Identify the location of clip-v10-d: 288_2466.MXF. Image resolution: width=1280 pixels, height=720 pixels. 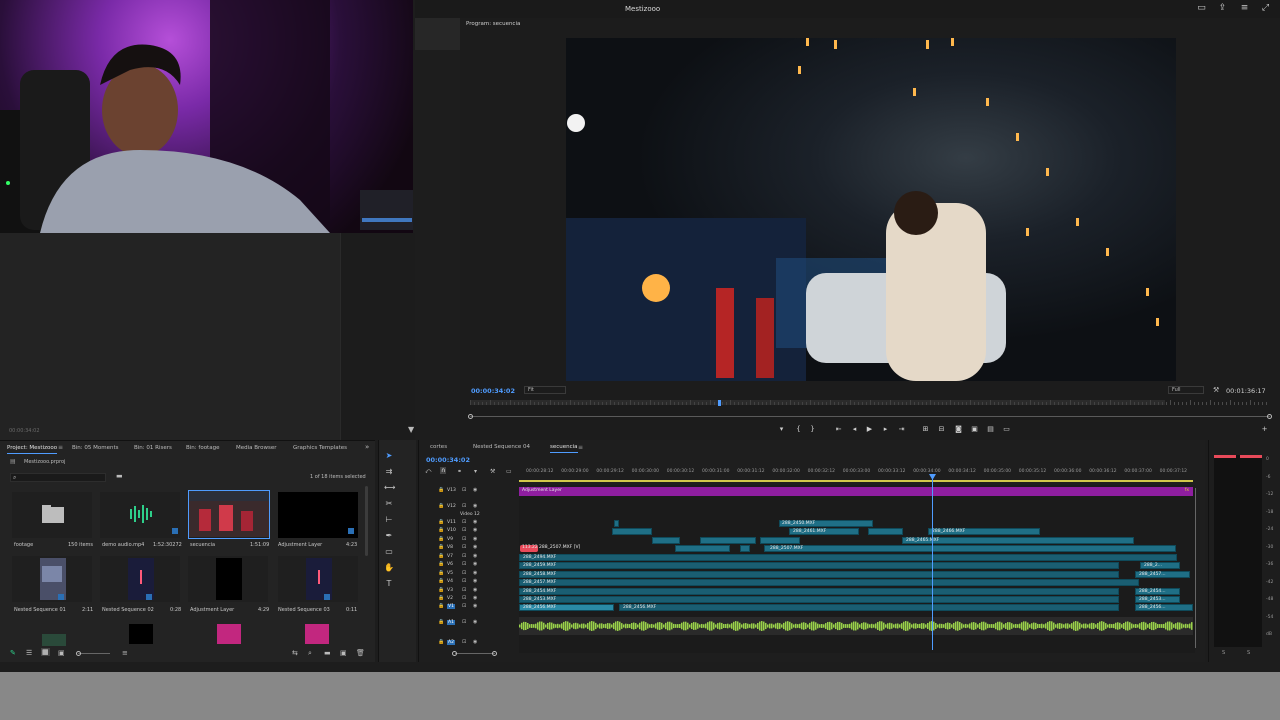
(984, 531).